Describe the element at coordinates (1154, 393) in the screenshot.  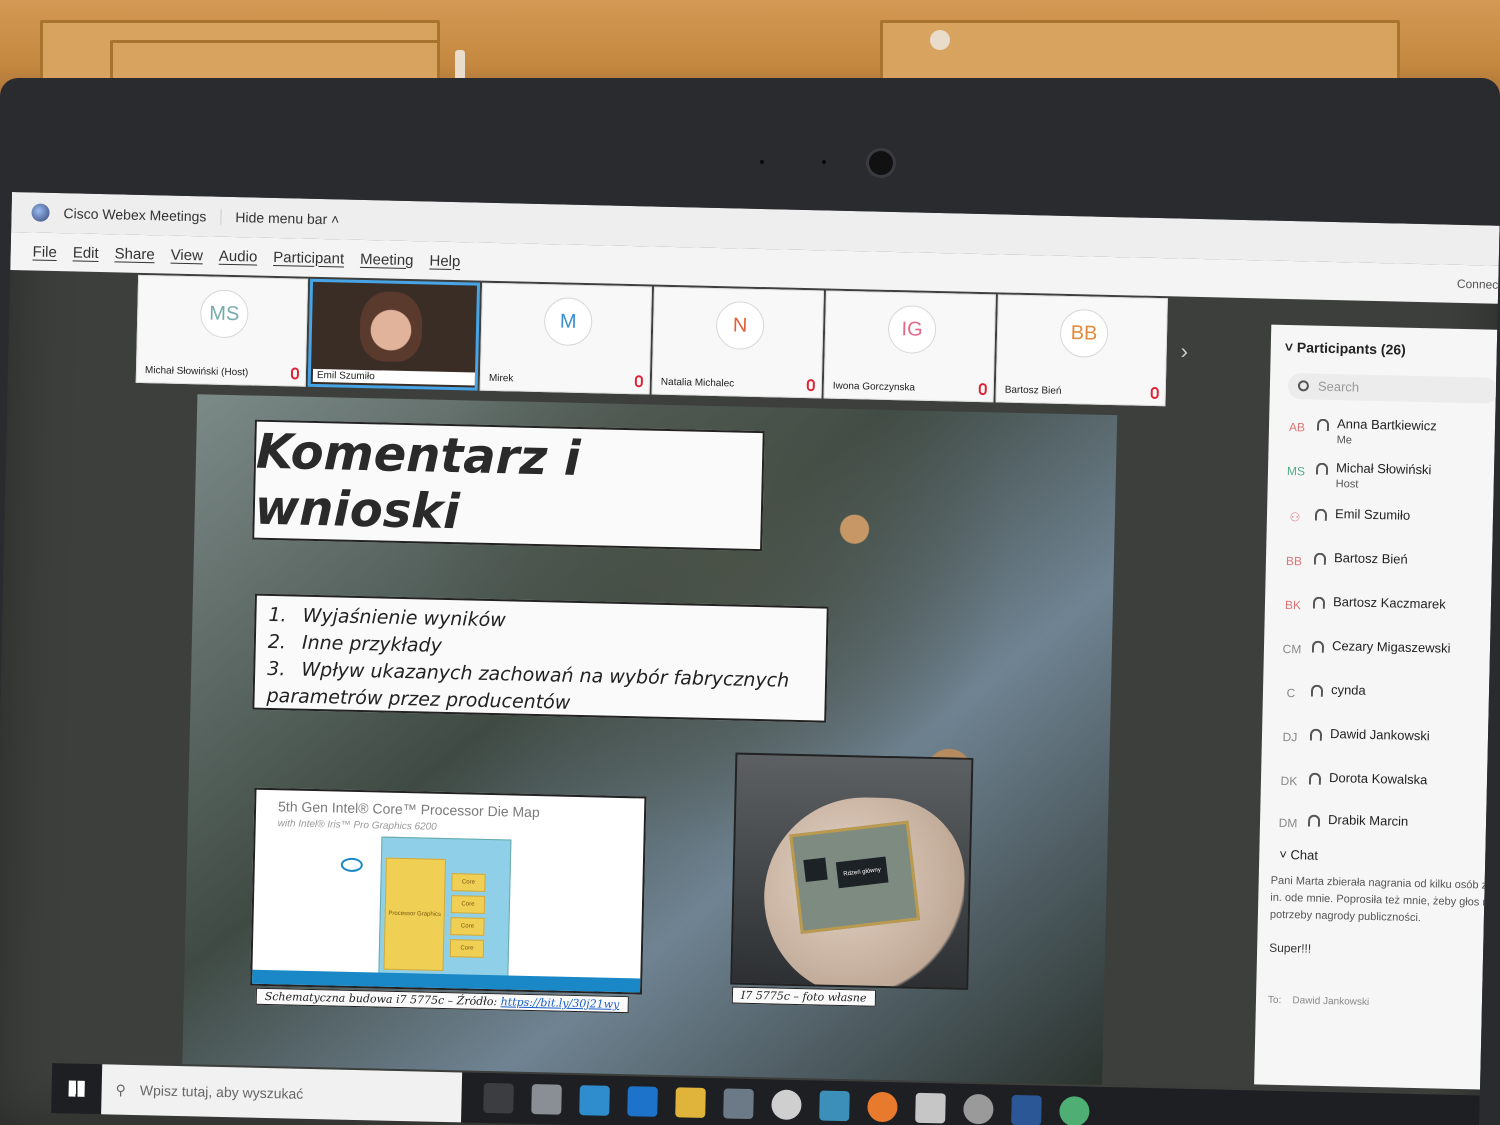
I see `muted-mic-icon` at that location.